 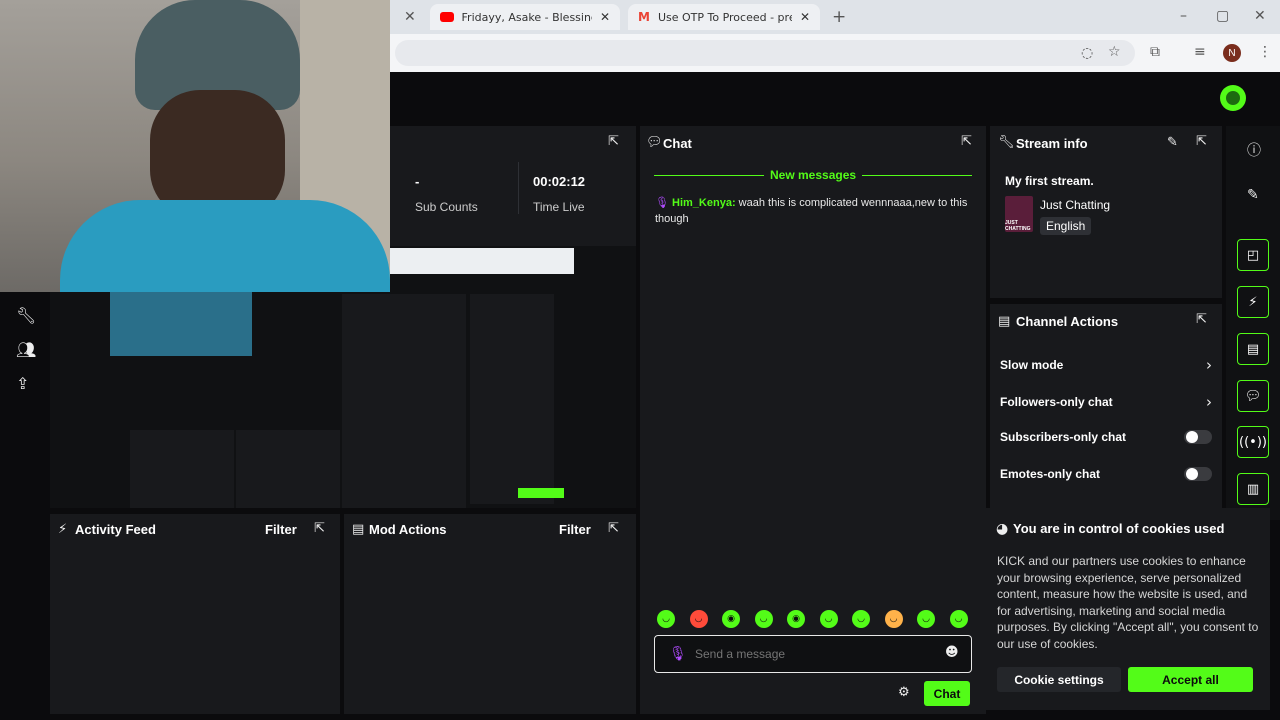 What do you see at coordinates (408, 529) in the screenshot?
I see `mod-actions-title: Mod Actions` at bounding box center [408, 529].